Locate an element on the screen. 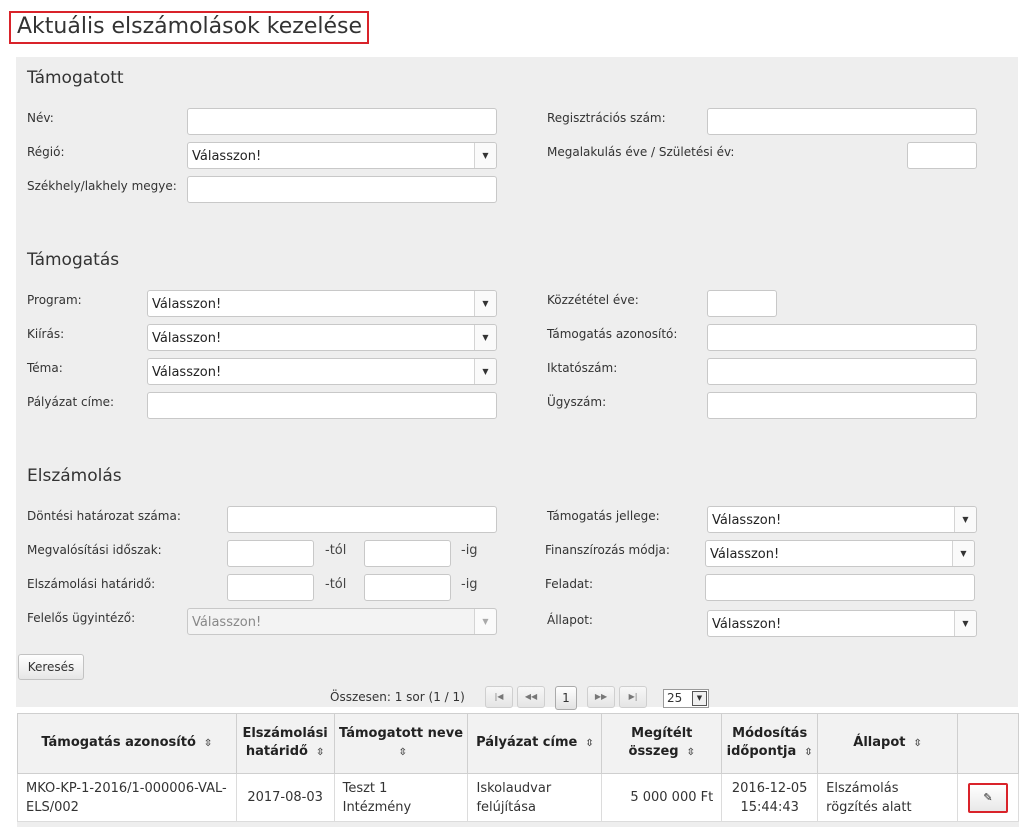  finansz-select-value: Válasszon! is located at coordinates (745, 554).